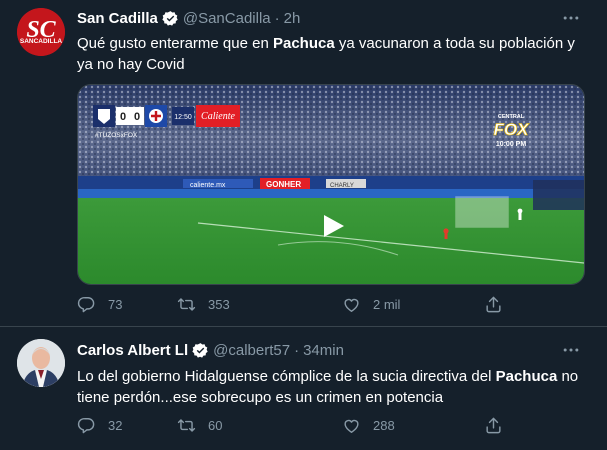 This screenshot has height=450, width=607. Describe the element at coordinates (283, 184) in the screenshot. I see `ad-board-gonher: GONHER` at that location.